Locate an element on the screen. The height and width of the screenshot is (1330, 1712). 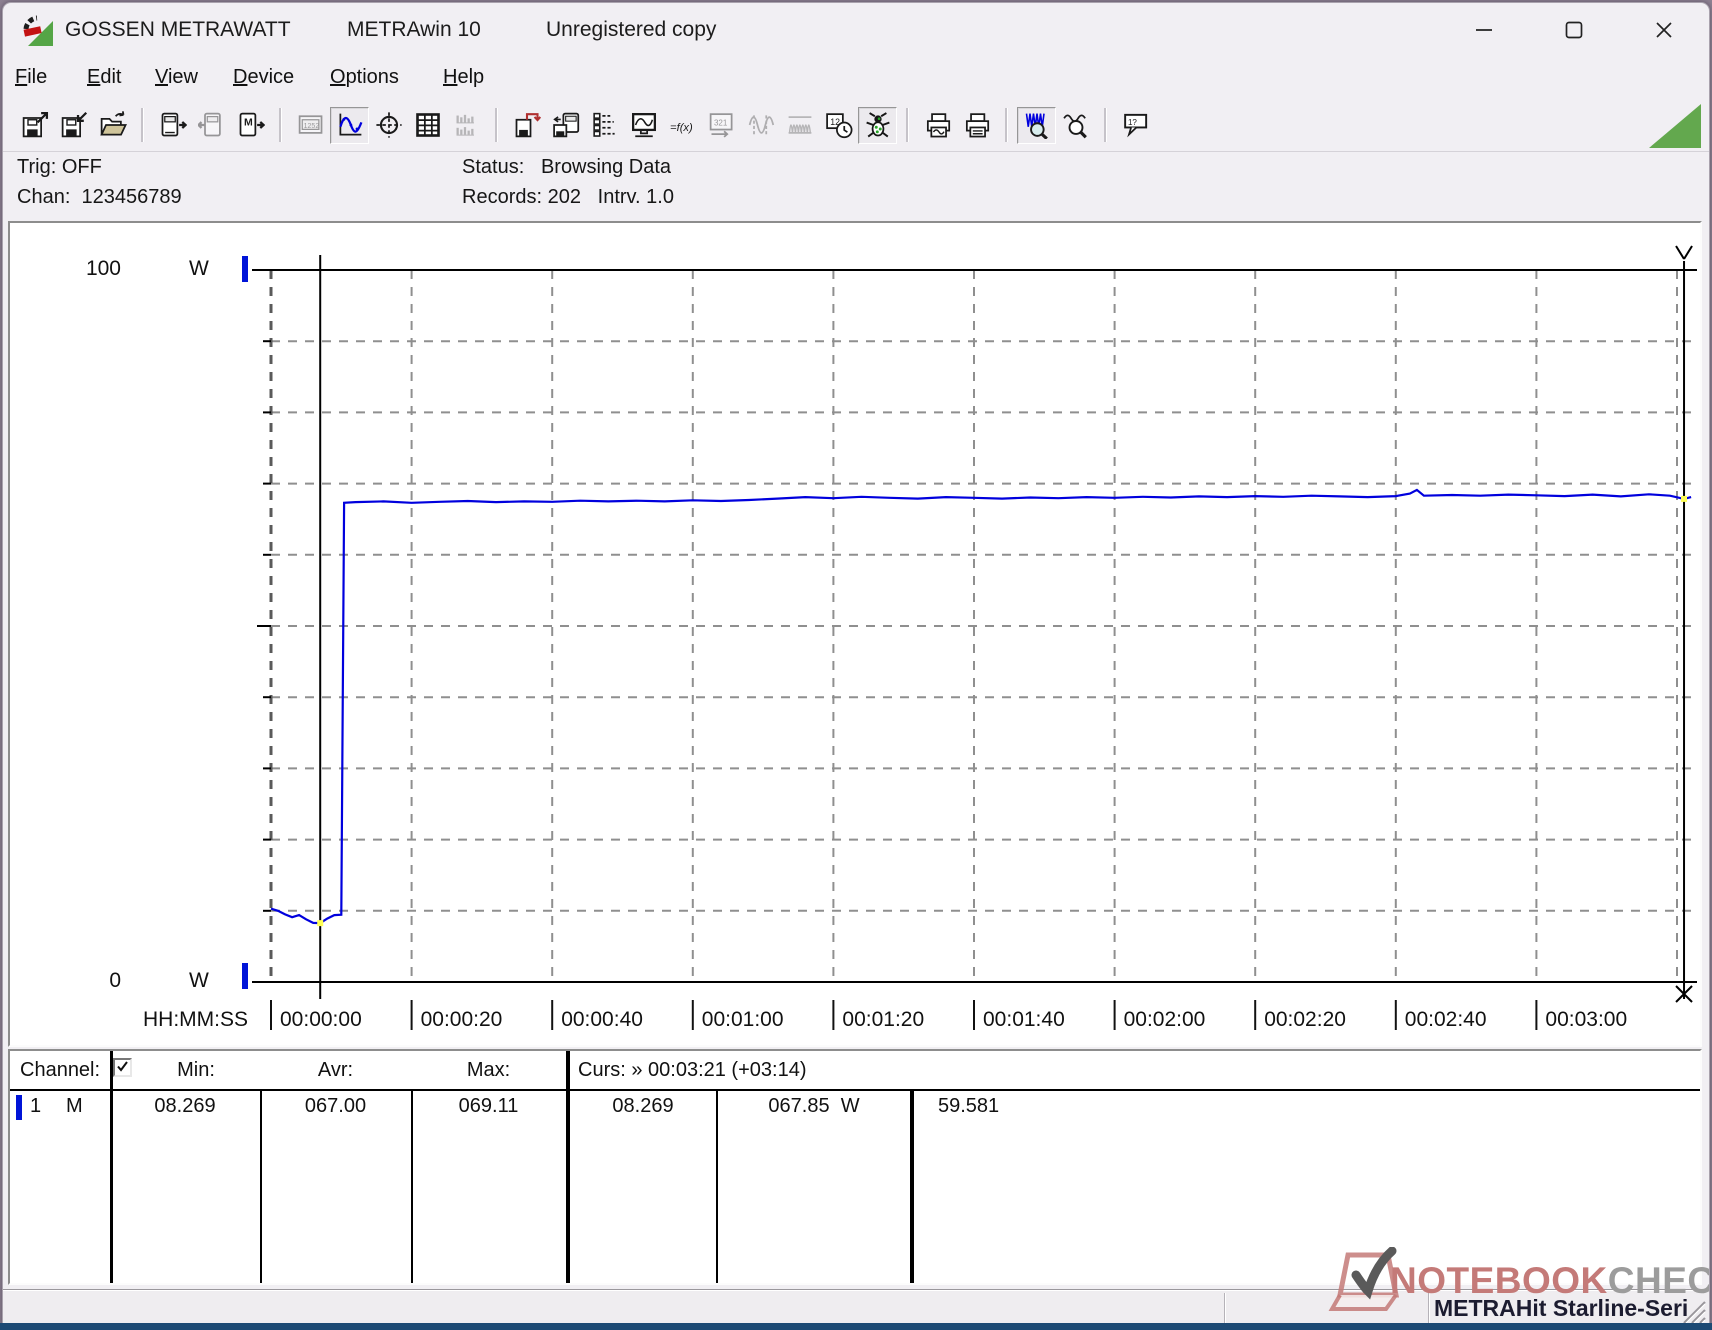
time-setup-button: 12 is located at coordinates (838, 125).